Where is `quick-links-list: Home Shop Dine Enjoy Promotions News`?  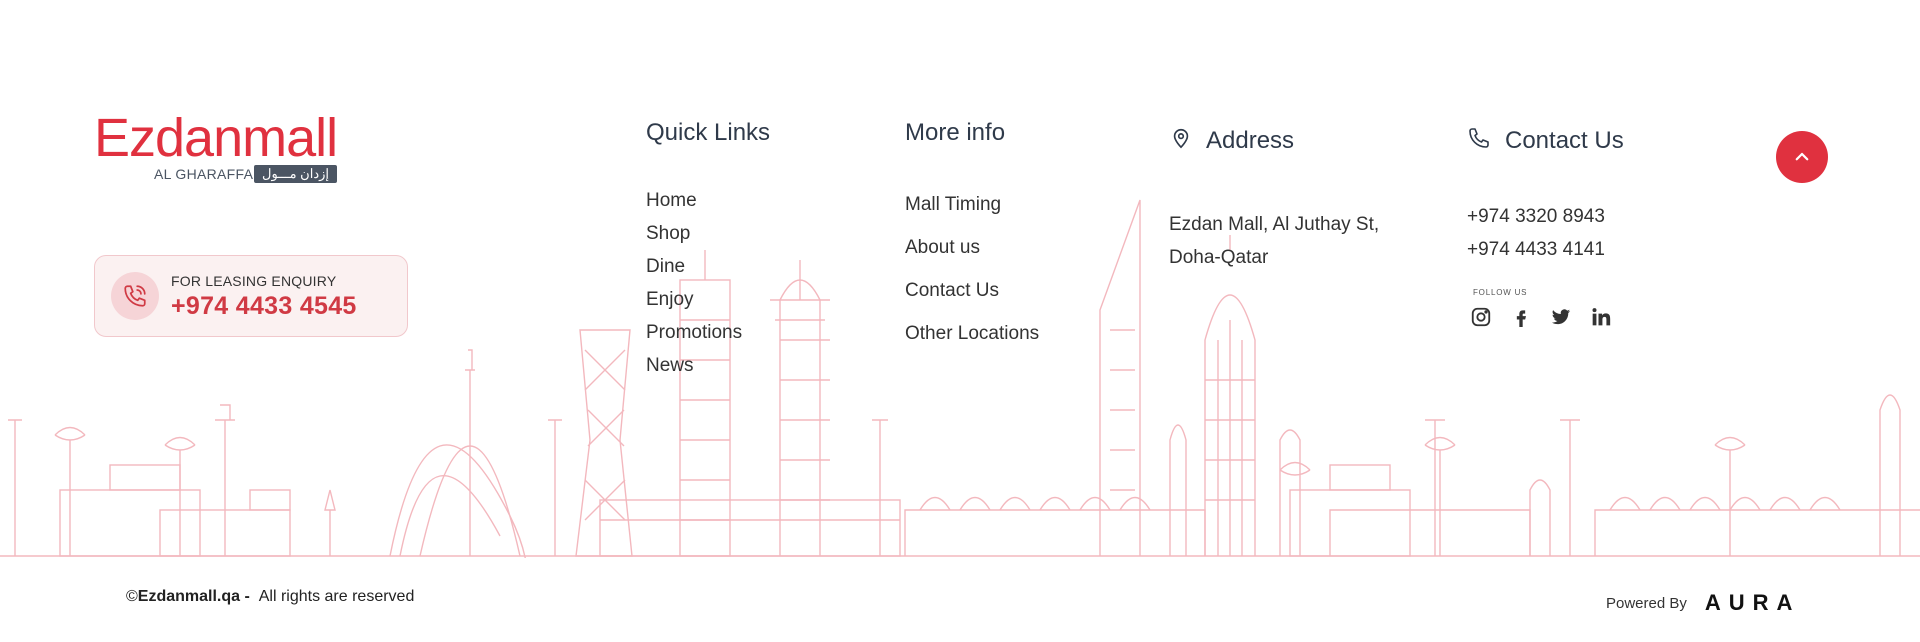 quick-links-list: Home Shop Dine Enjoy Promotions News is located at coordinates (694, 289).